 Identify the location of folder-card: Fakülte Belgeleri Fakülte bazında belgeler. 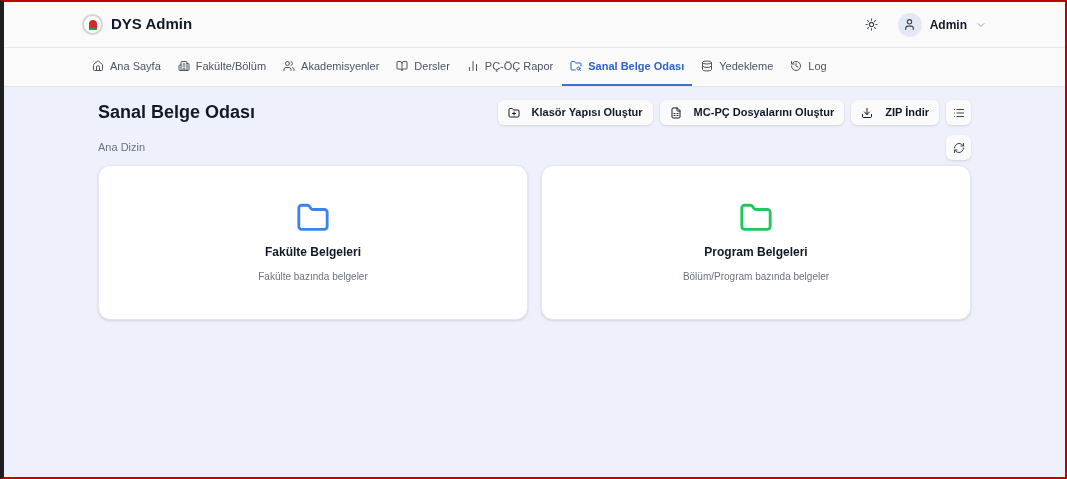
(313, 242).